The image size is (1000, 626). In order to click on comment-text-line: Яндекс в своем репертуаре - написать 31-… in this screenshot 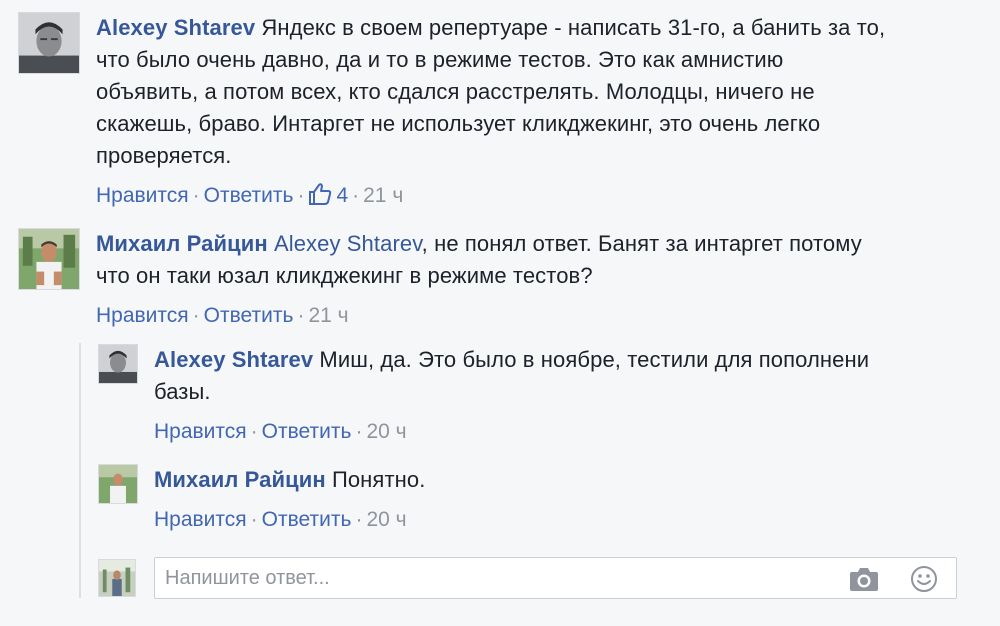, I will do `click(573, 27)`.